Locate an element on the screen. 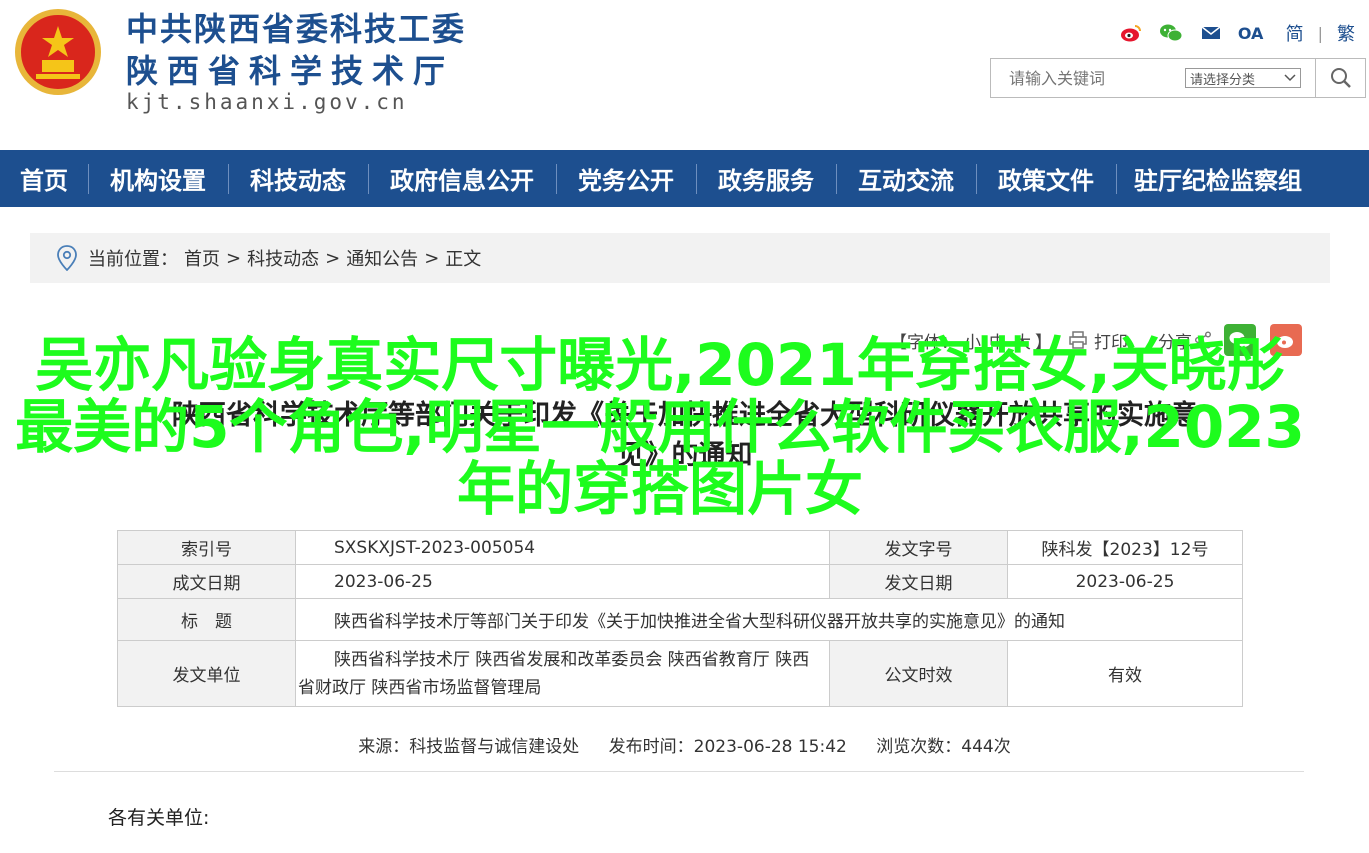 This screenshot has width=1369, height=853. breadcrumb: 当前位置： 首页 > 科技动态 > 通知公告 > 正文 is located at coordinates (680, 258).